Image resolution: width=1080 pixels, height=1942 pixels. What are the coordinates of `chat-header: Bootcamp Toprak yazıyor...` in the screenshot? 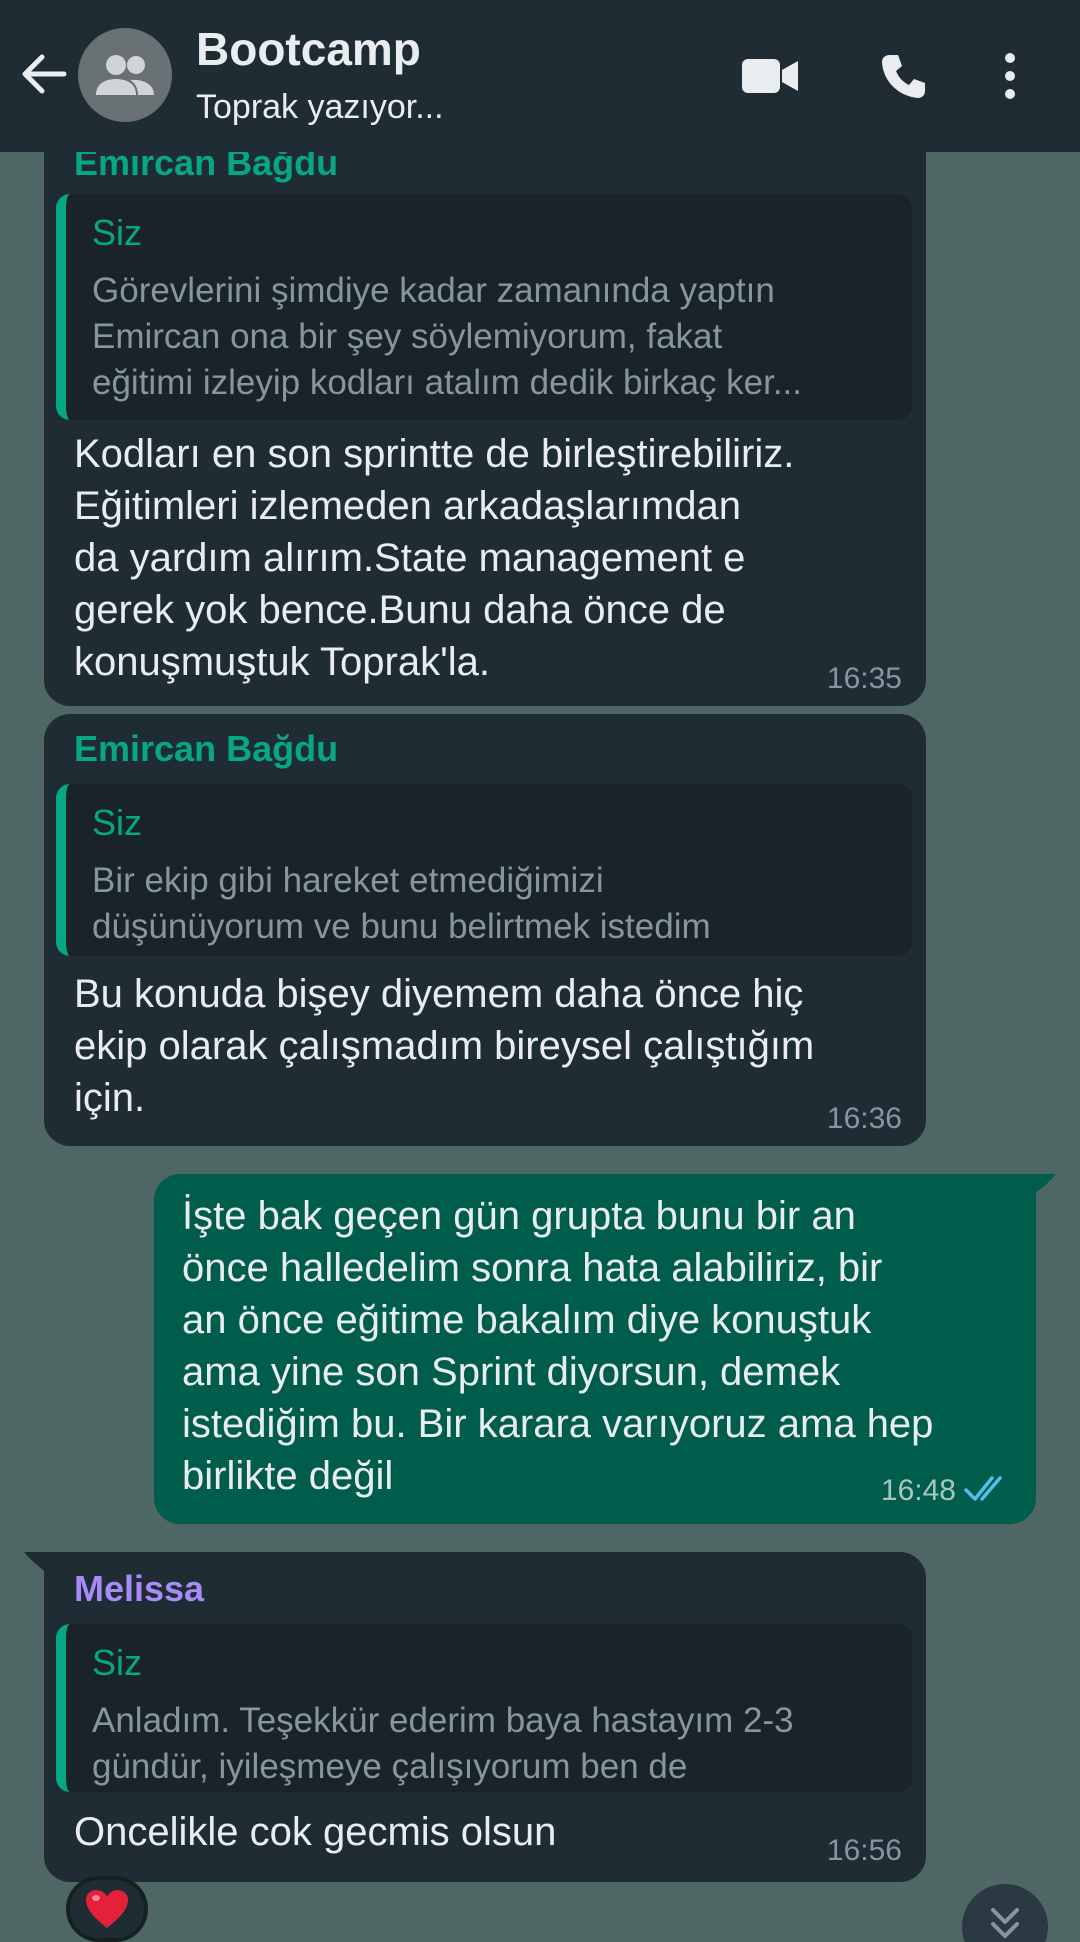 It's located at (540, 76).